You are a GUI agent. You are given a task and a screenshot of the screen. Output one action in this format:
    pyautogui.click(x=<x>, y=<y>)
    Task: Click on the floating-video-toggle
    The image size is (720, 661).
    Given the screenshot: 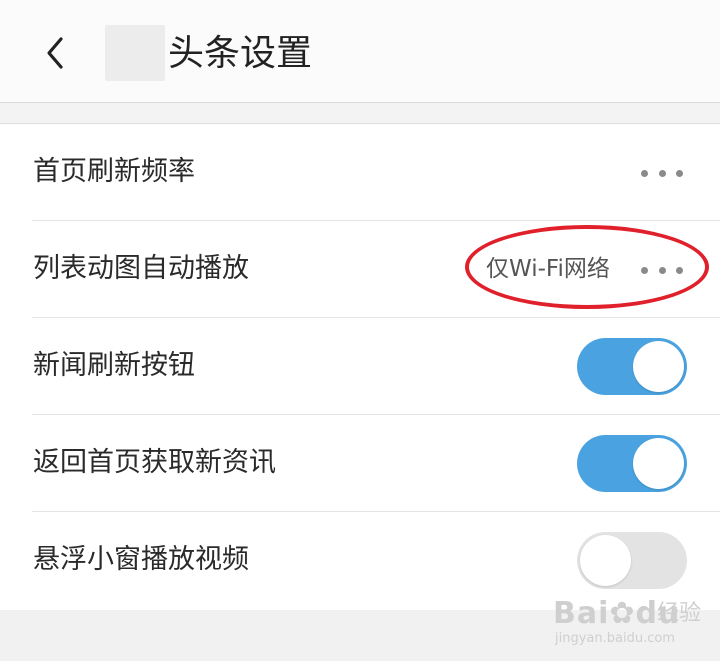 What is the action you would take?
    pyautogui.click(x=632, y=560)
    